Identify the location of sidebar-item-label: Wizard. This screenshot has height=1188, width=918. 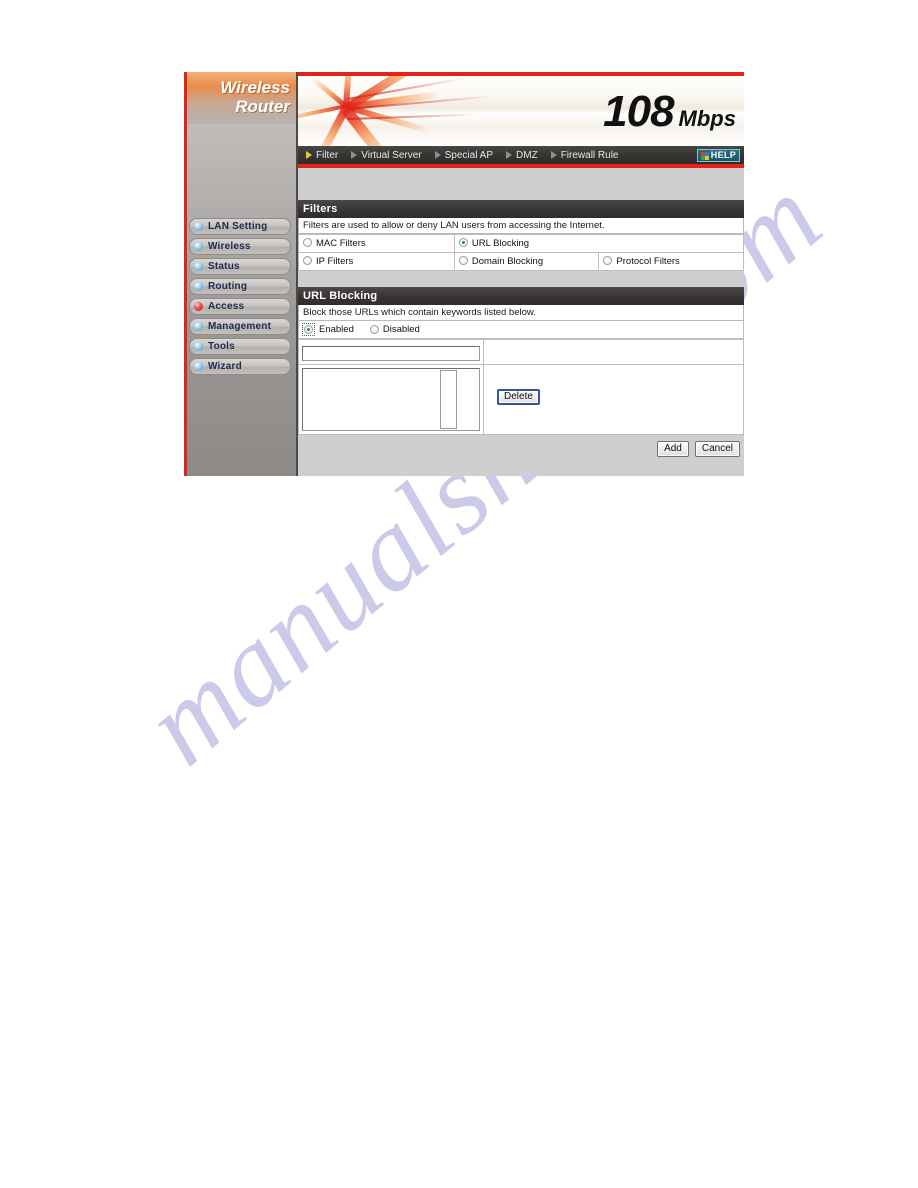
(225, 366).